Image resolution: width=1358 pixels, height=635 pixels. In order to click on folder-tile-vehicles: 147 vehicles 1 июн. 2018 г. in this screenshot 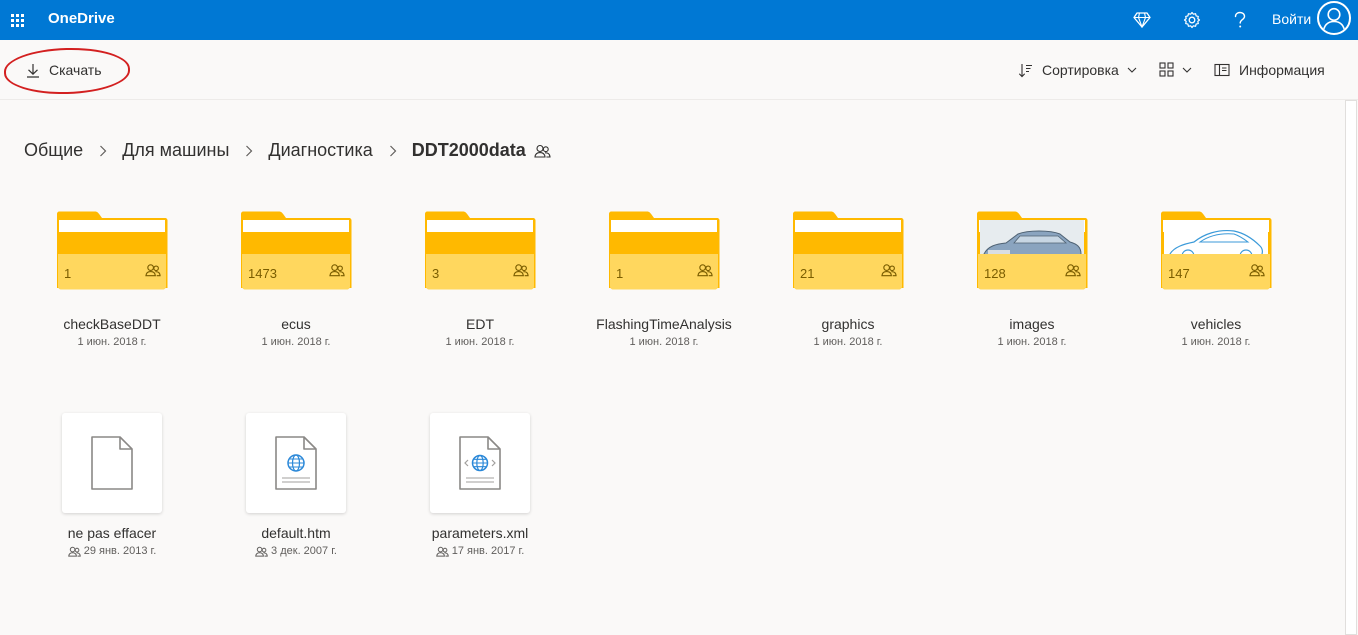, I will do `click(1216, 279)`.